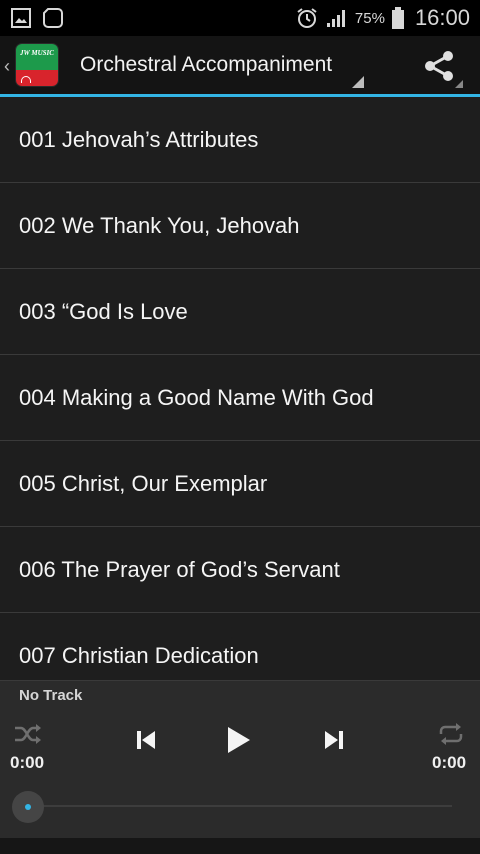 The image size is (480, 854). Describe the element at coordinates (37, 53) in the screenshot. I see `app-logo-text: JW MUSIC` at that location.